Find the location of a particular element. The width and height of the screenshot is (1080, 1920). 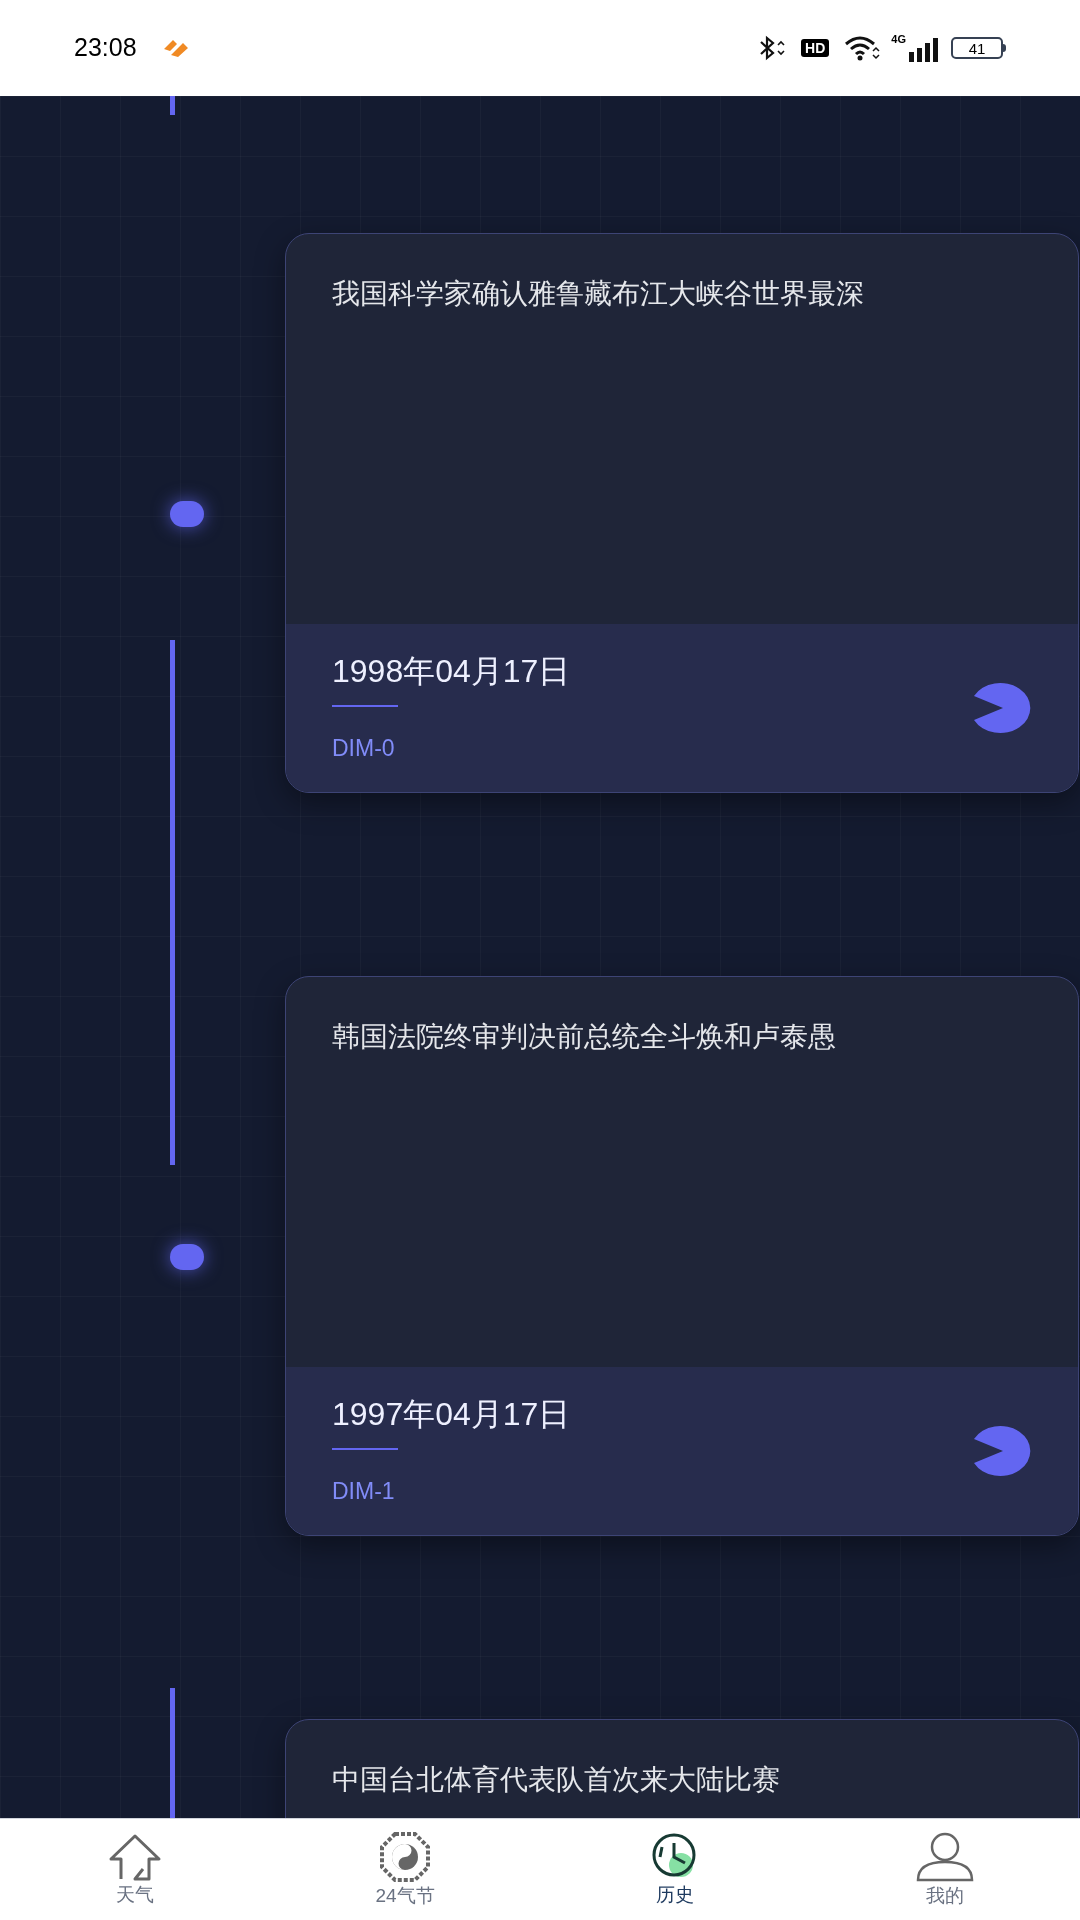

network-type: 4G is located at coordinates (898, 39).